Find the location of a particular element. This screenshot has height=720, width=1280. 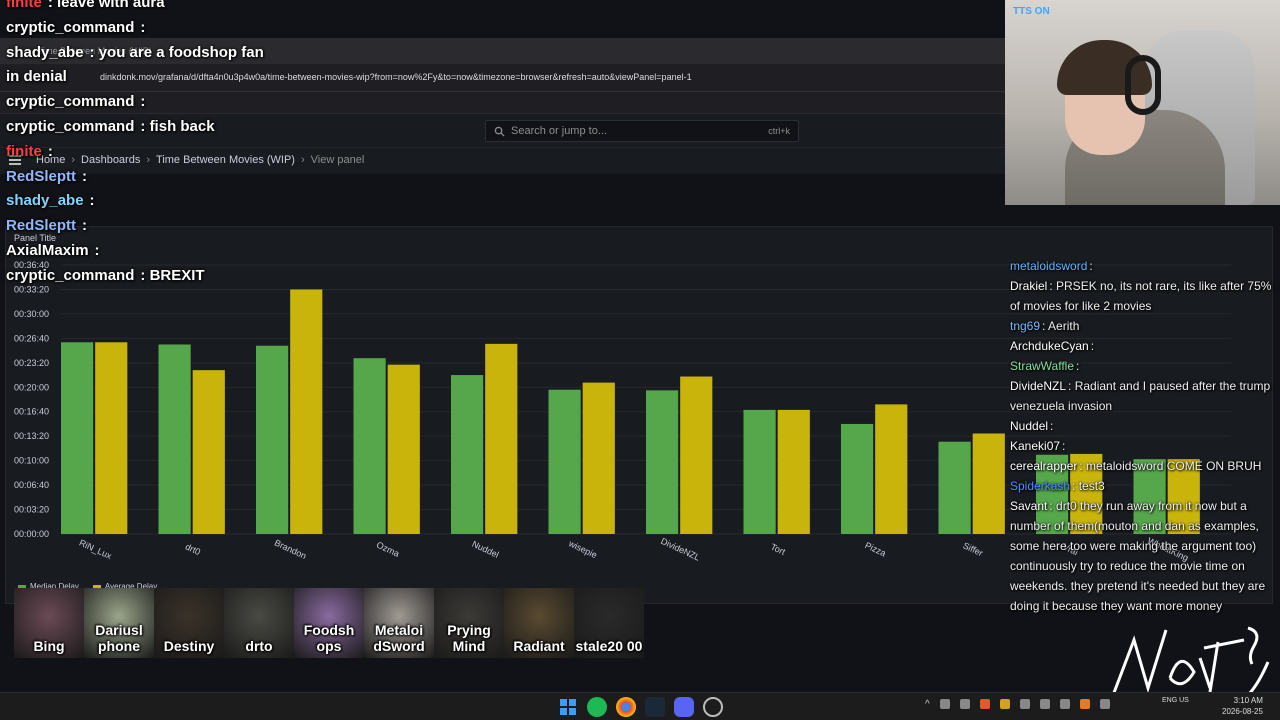

clock-time: 3:10 AM is located at coordinates (1248, 700).